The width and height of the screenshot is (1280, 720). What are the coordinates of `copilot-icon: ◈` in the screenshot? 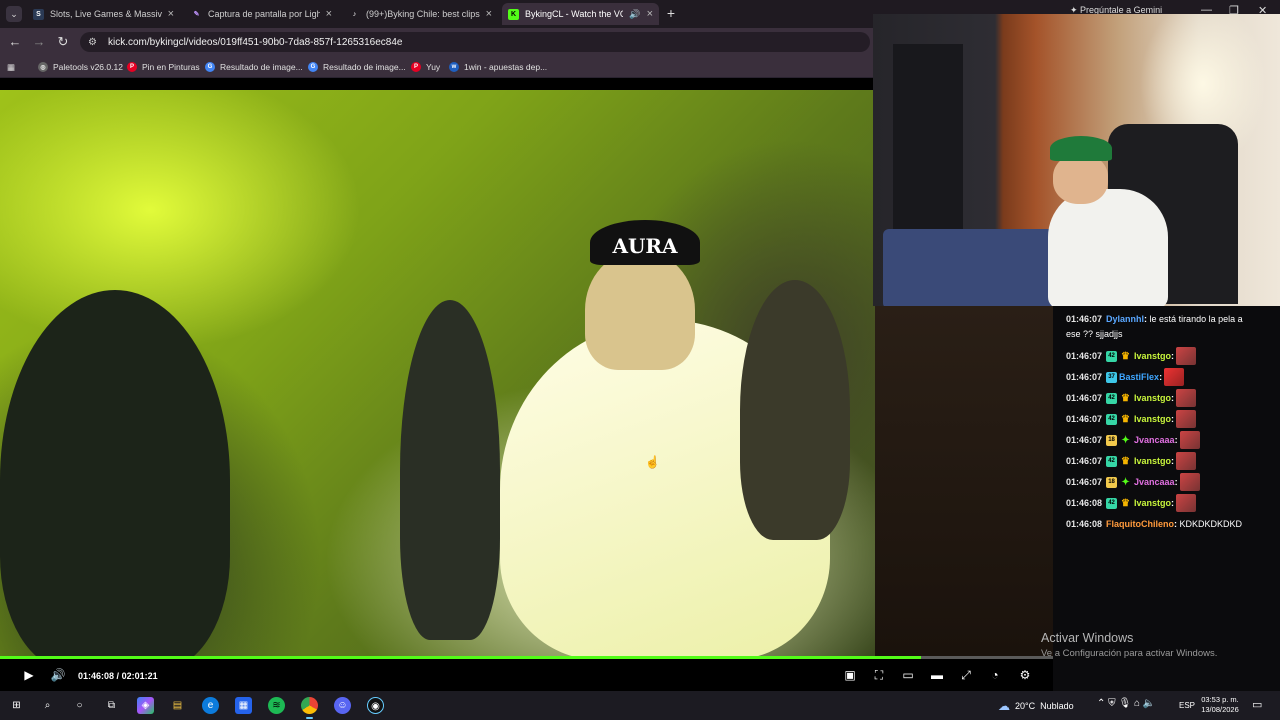 It's located at (145, 705).